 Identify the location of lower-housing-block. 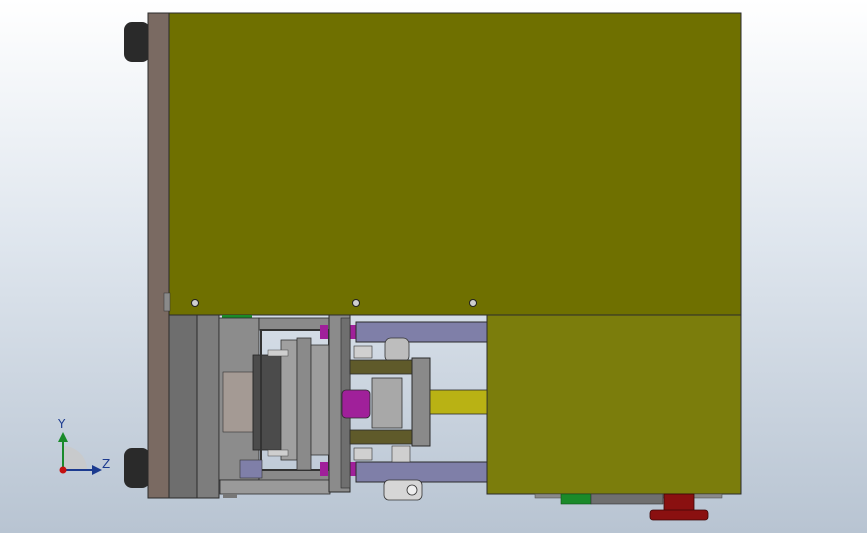
(614, 404).